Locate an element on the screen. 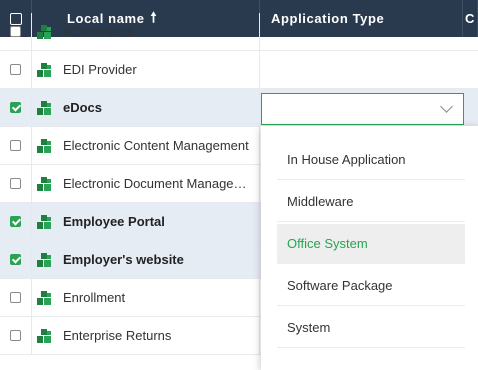 The image size is (478, 370). local-name-cell: Employer's website is located at coordinates (146, 259).